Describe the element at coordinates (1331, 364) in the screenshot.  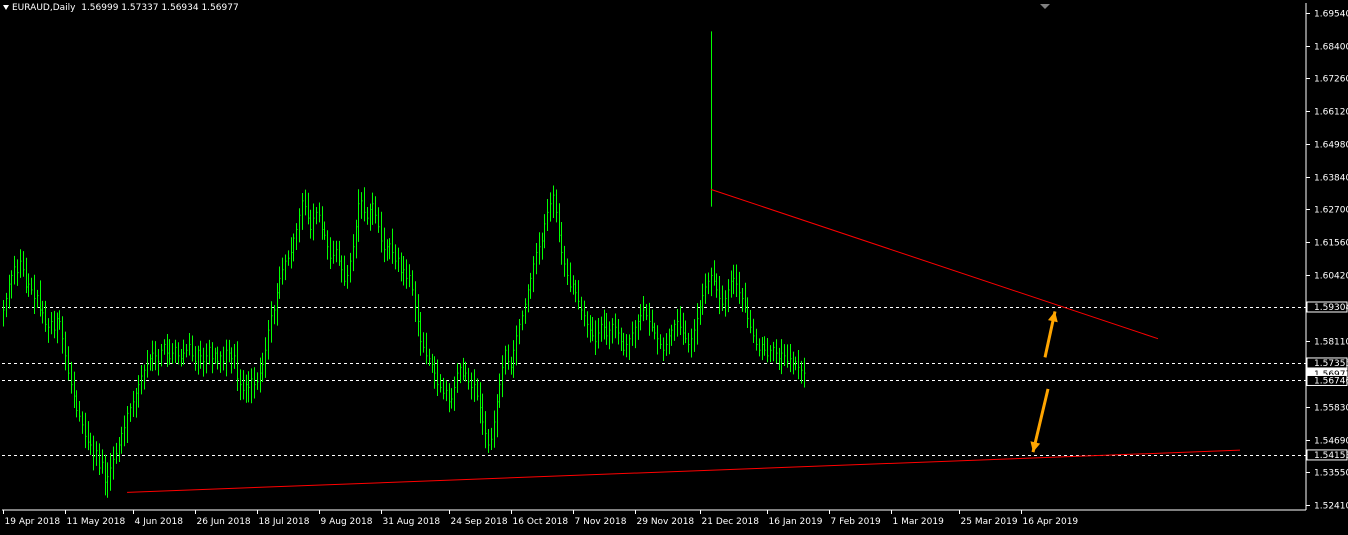
I see `price-label-text: 1.57355` at that location.